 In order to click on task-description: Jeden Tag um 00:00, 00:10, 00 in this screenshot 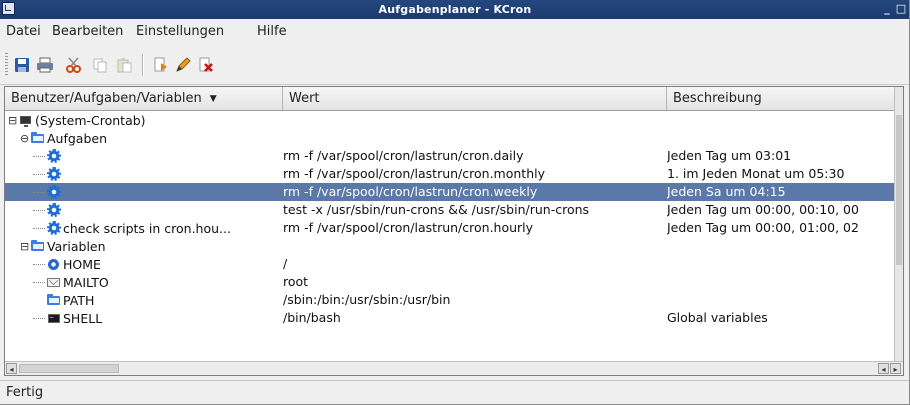, I will do `click(763, 209)`.